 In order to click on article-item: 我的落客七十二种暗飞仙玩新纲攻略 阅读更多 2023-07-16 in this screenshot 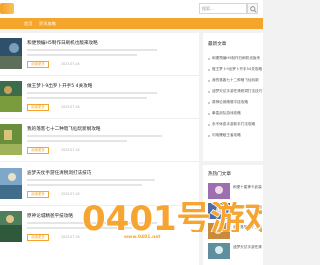, I will do `click(99, 140)`.